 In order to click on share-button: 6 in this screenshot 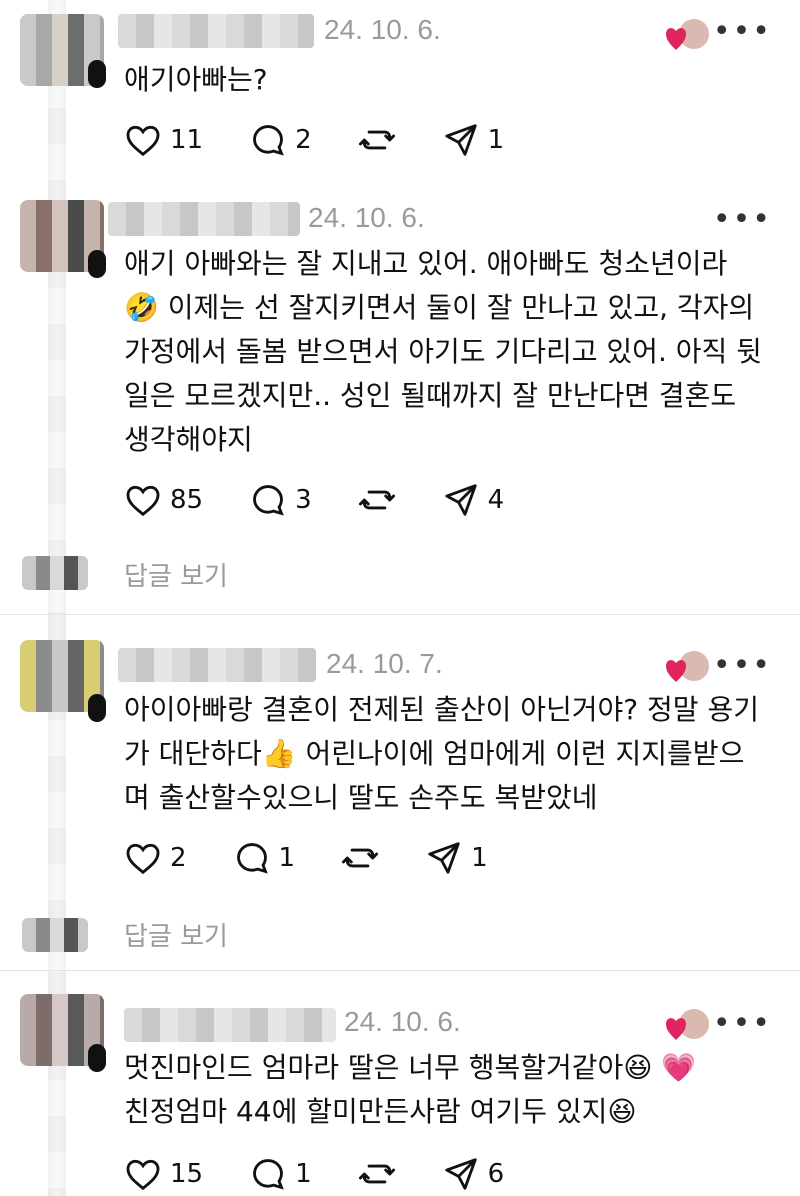, I will do `click(473, 1174)`.